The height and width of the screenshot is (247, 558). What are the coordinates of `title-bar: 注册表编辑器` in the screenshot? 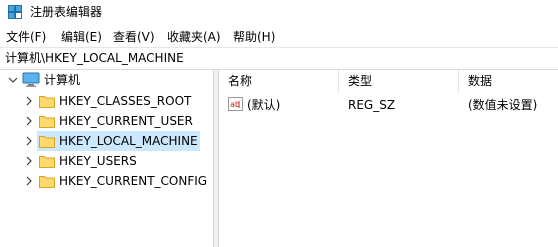 It's located at (279, 12).